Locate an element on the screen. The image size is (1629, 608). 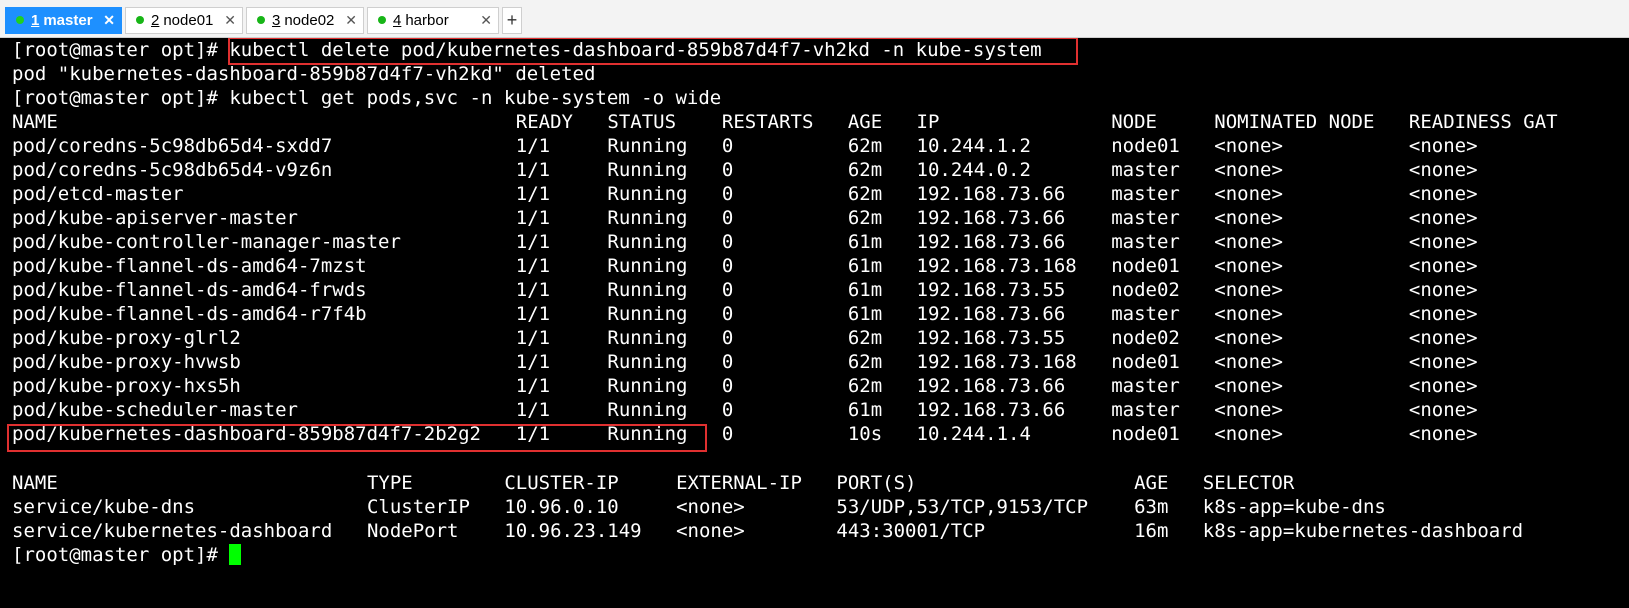
table-cell: pod/kube-flannel-ds-amd64-frwds is located at coordinates (189, 290).